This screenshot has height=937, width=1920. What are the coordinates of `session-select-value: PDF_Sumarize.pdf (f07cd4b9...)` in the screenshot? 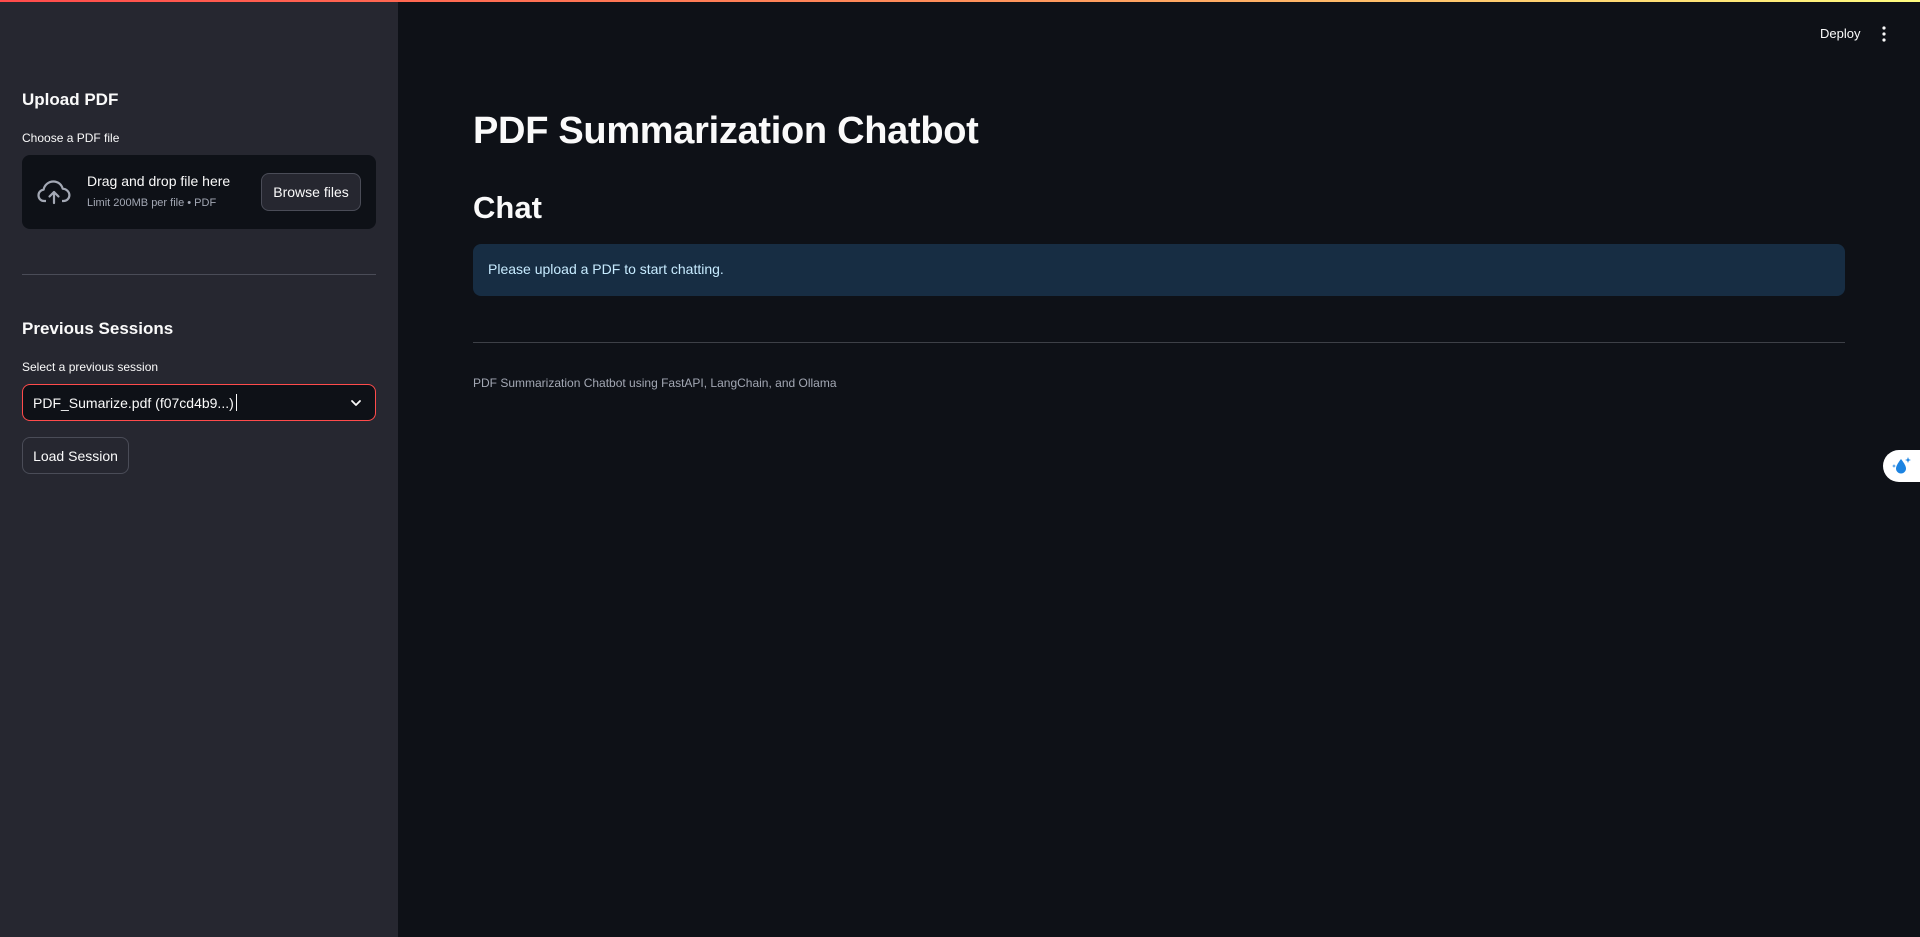 It's located at (135, 402).